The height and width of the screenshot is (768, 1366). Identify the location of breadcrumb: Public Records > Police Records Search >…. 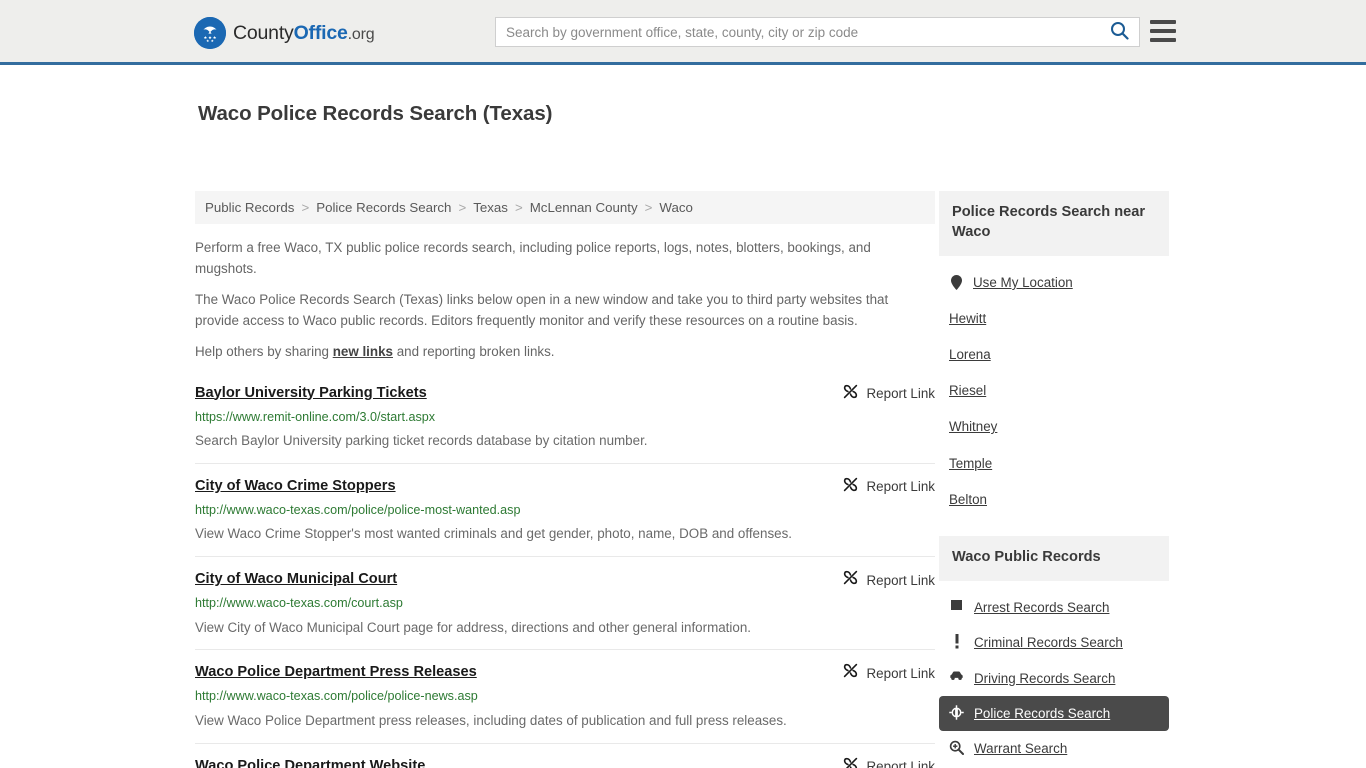
(565, 207).